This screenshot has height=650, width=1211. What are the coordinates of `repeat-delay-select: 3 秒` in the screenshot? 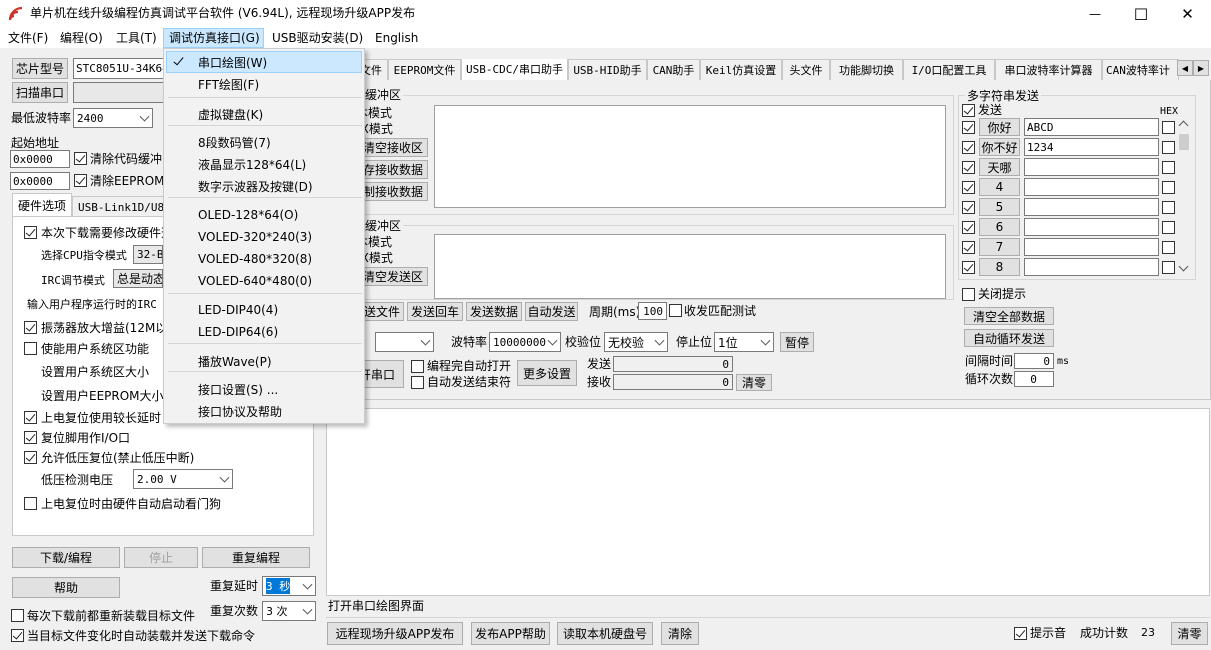 It's located at (289, 586).